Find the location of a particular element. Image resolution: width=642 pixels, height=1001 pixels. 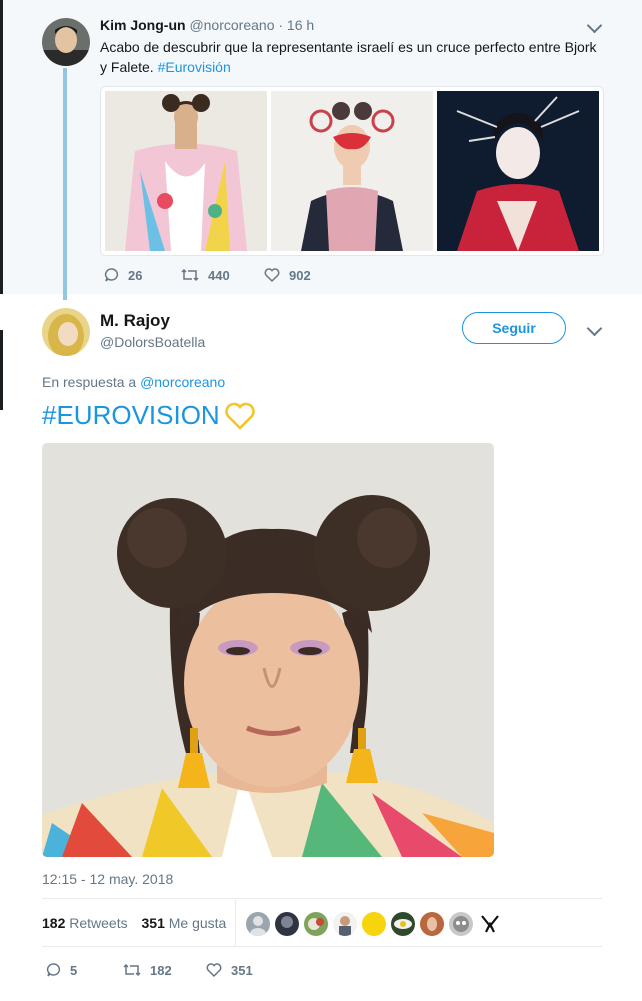

tweet-timestamp: 12:15 - 12 may. 2018 is located at coordinates (107, 879).